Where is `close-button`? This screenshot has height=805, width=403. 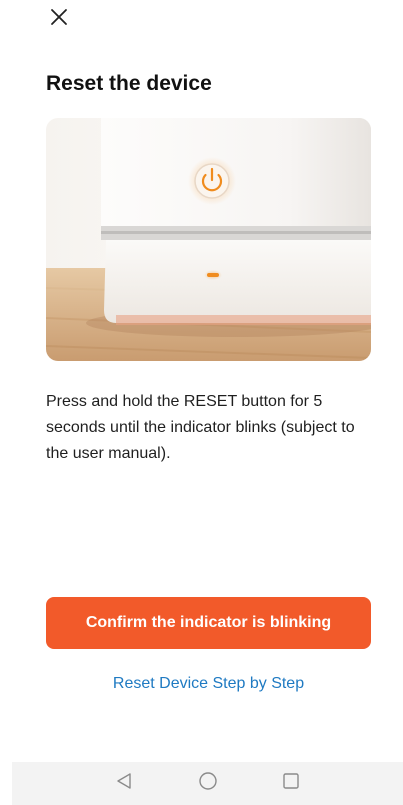
close-button is located at coordinates (59, 19).